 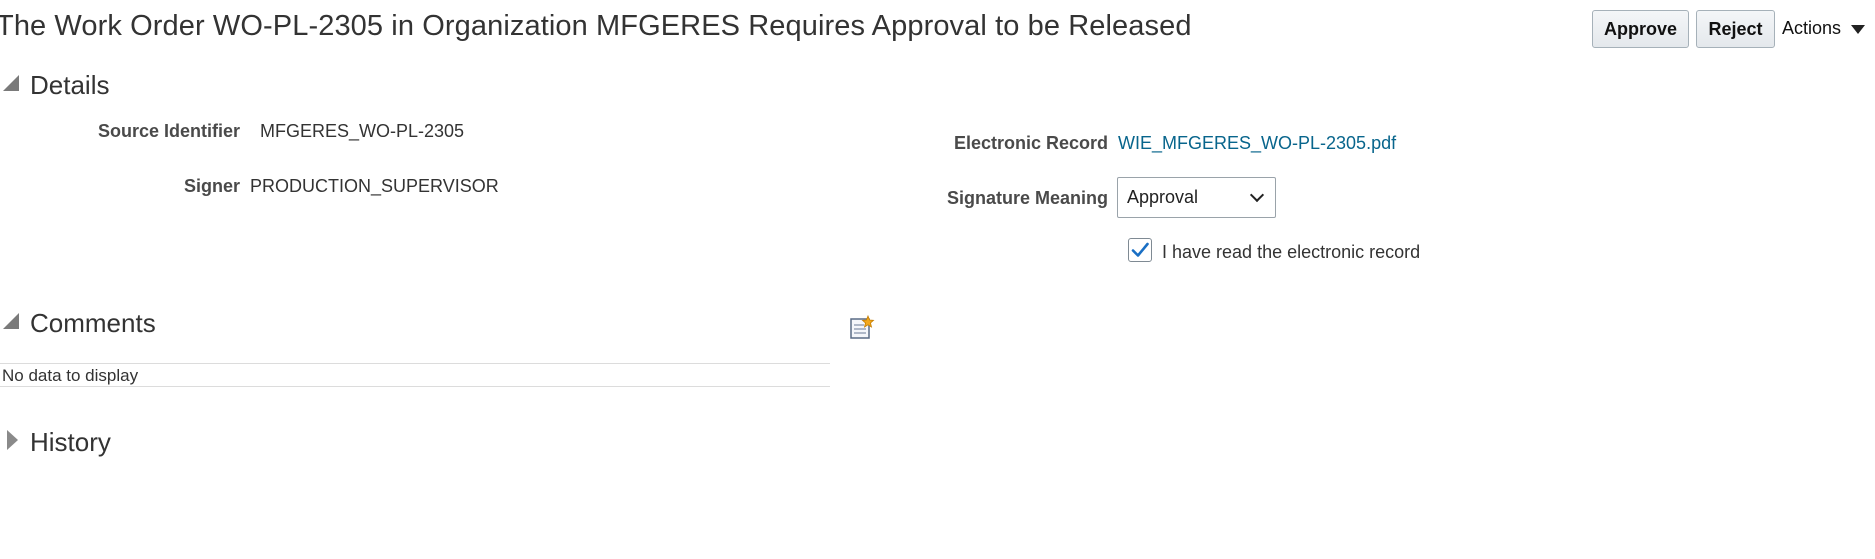 What do you see at coordinates (1030, 143) in the screenshot?
I see `electronic-record-label: Electronic Record` at bounding box center [1030, 143].